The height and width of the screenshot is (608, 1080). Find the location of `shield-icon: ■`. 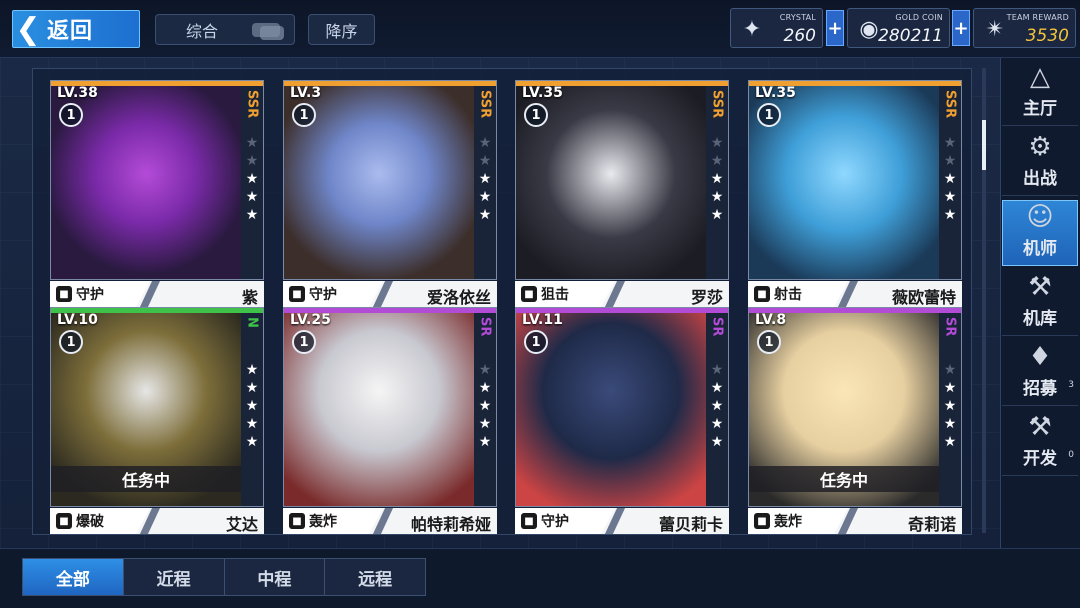

shield-icon: ■ is located at coordinates (64, 294).